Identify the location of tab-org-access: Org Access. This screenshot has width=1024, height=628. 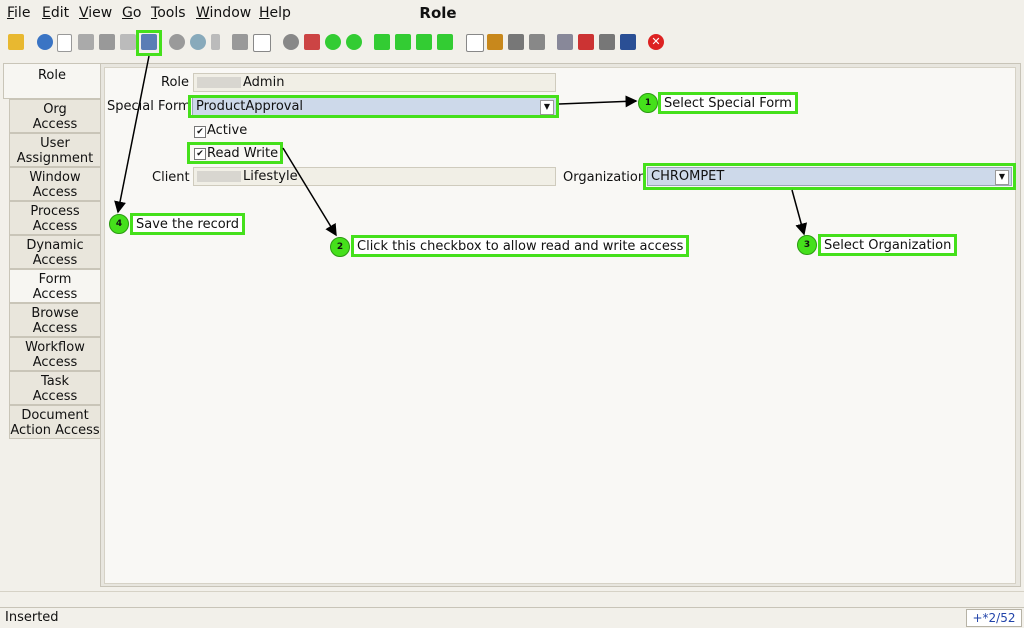
(54, 116).